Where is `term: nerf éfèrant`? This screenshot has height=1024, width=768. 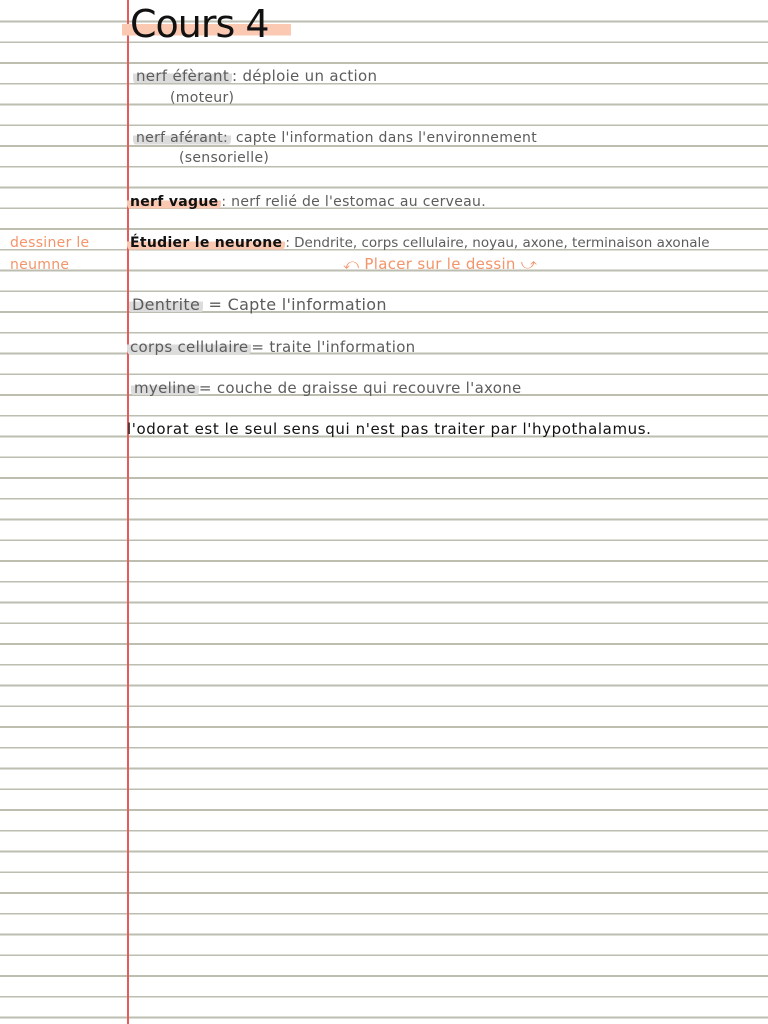
term: nerf éfèrant is located at coordinates (183, 76).